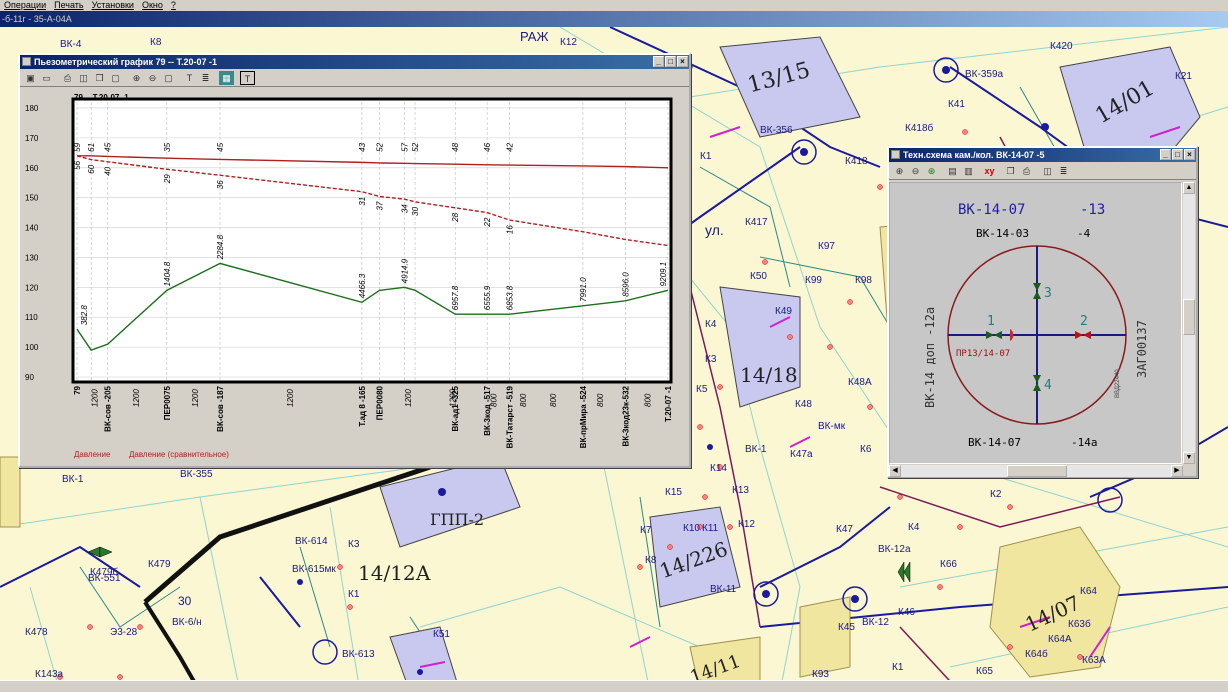  Describe the element at coordinates (124, 632) in the screenshot. I see `label-28: Э3-28` at that location.